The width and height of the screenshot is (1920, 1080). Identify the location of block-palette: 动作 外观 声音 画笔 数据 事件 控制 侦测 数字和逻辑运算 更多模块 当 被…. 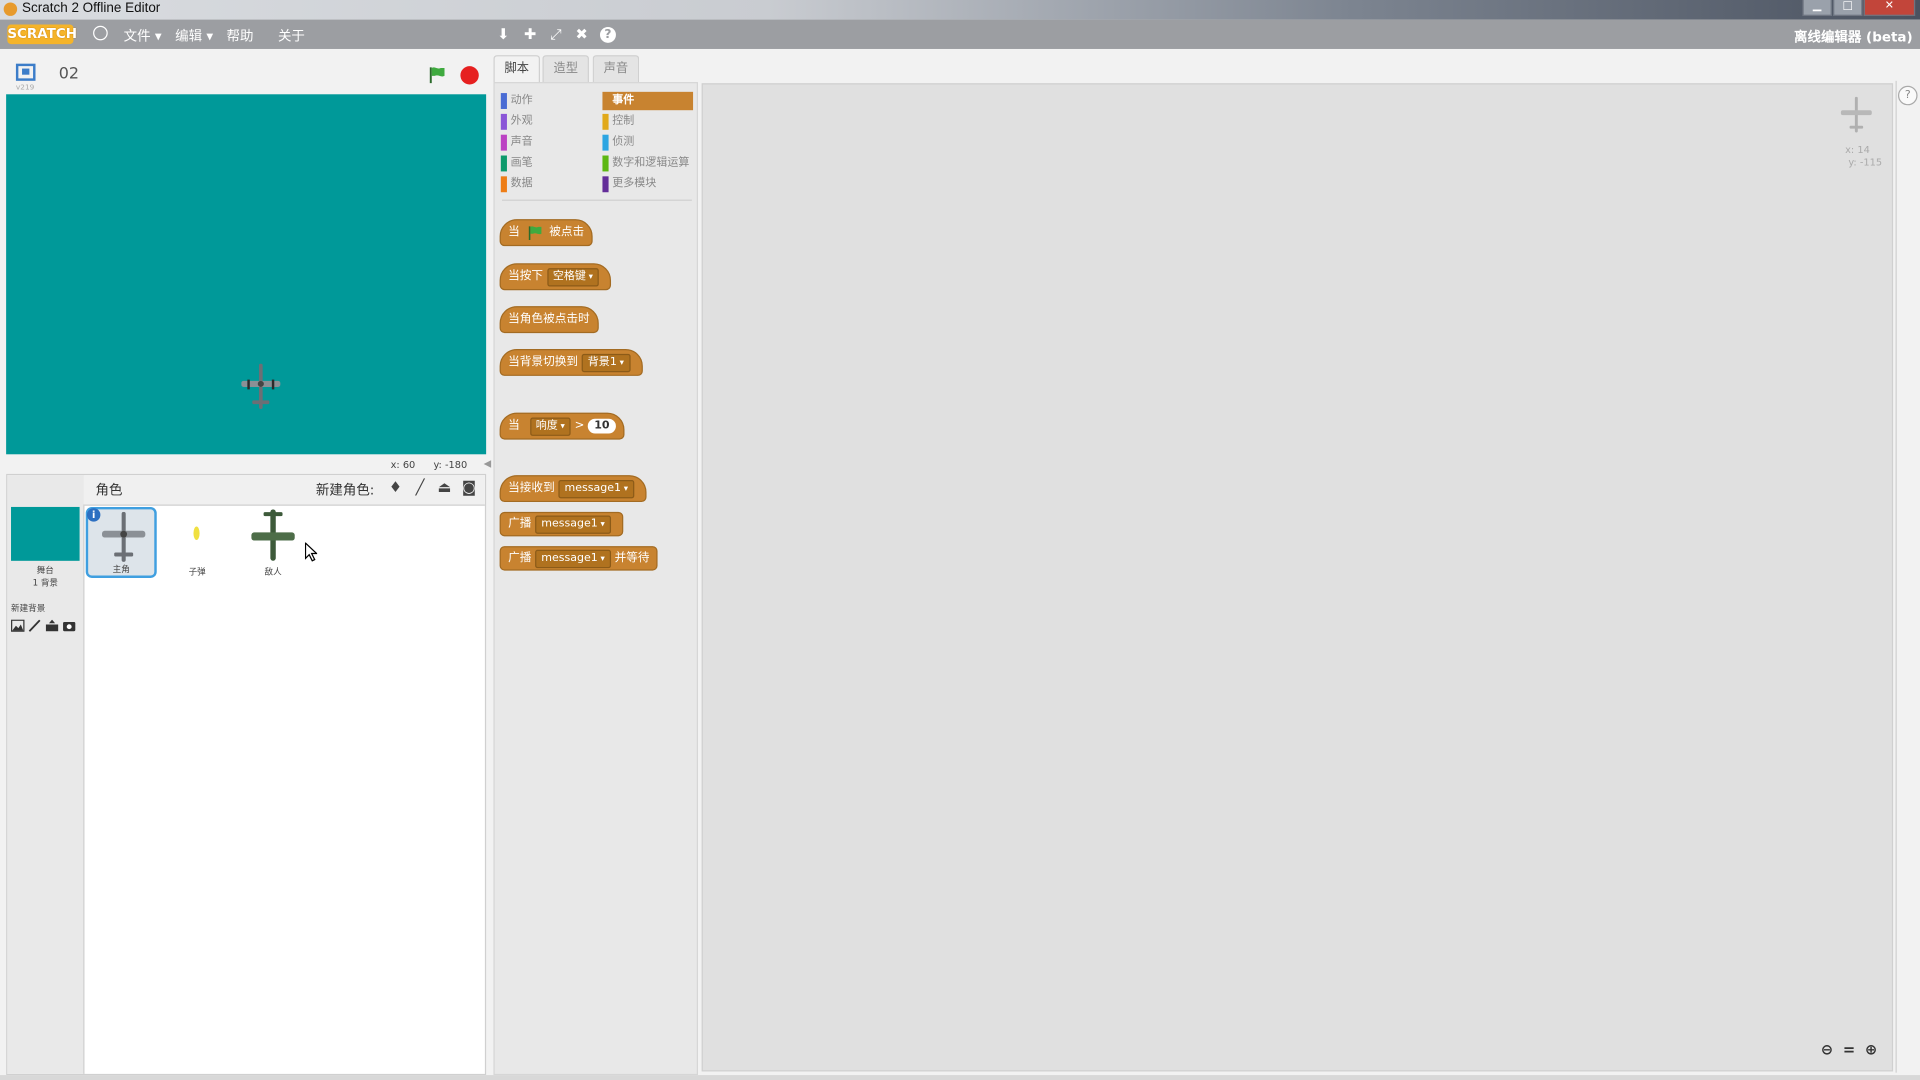
(595, 579).